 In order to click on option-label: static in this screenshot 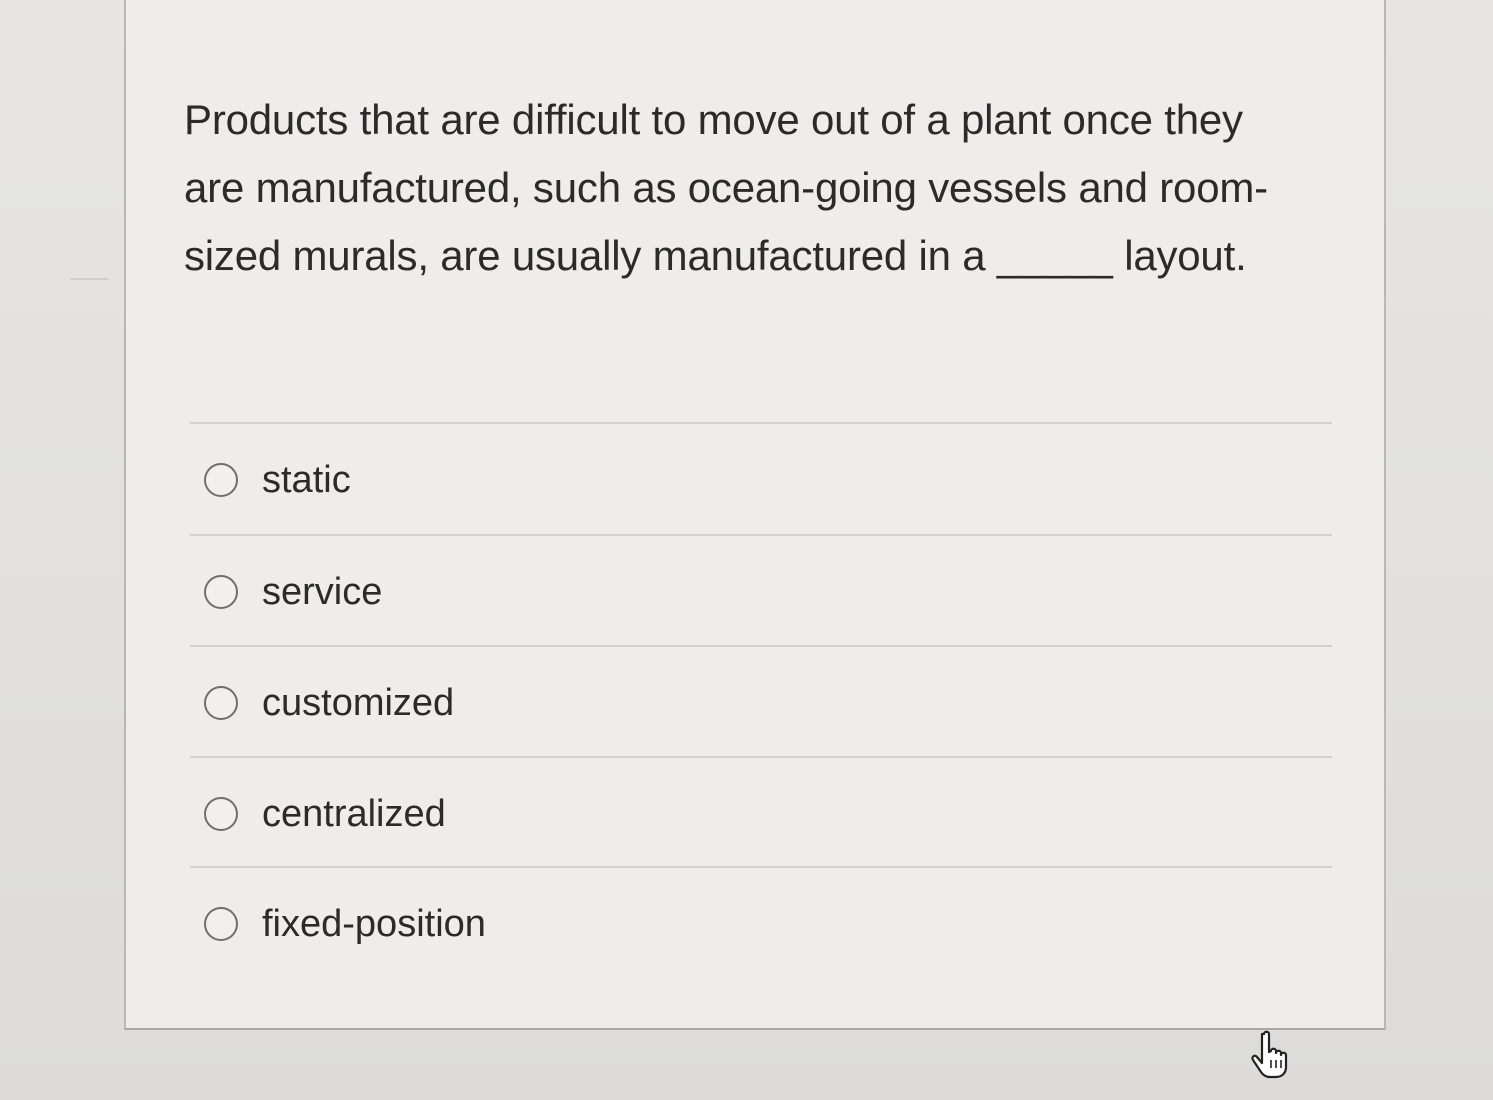, I will do `click(306, 480)`.